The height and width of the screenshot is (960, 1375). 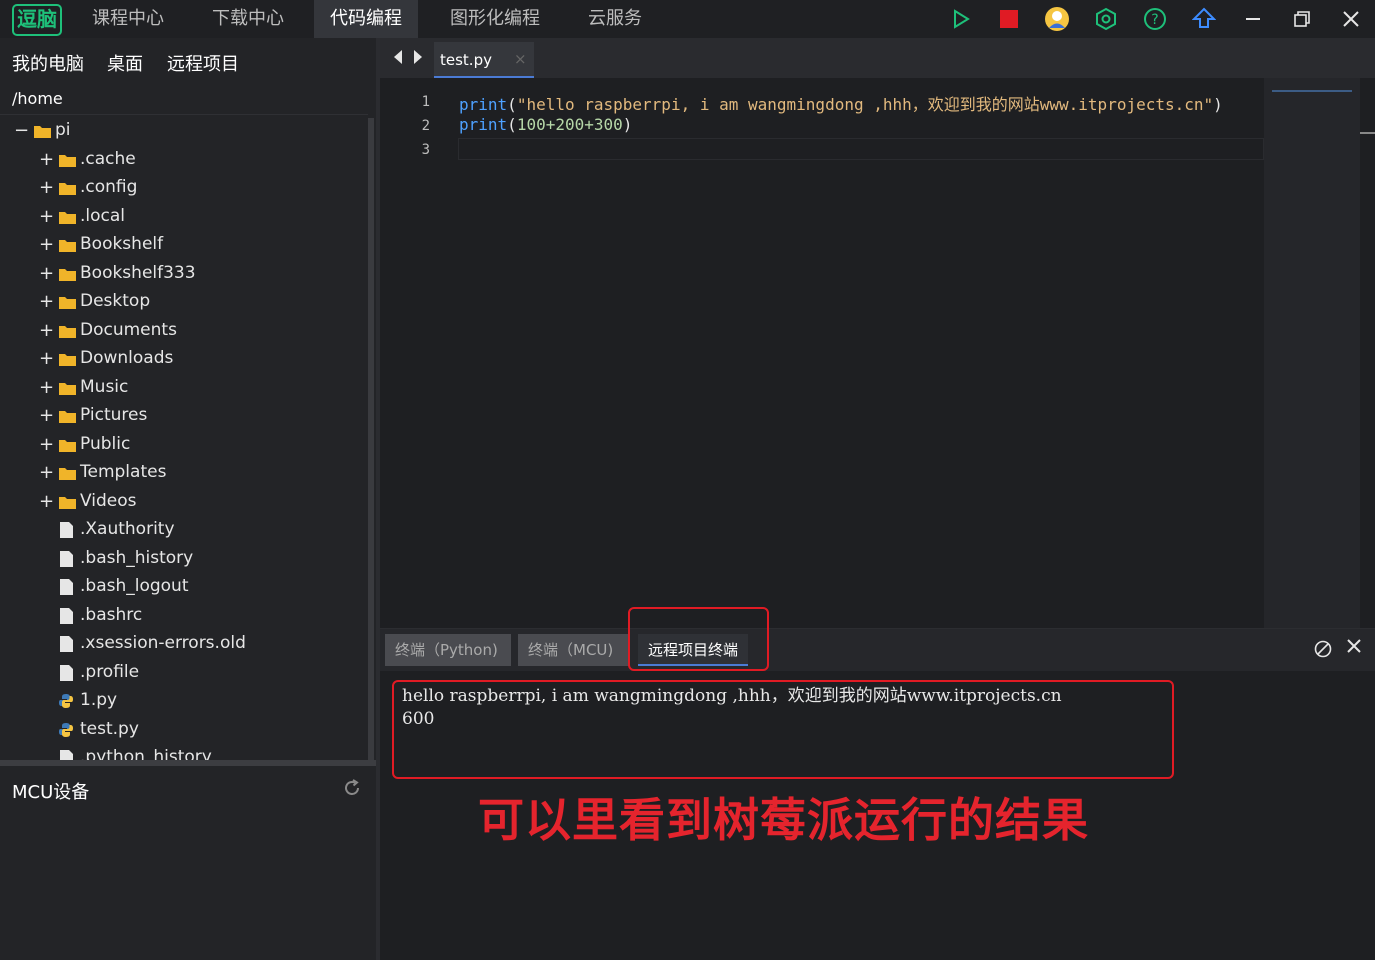 What do you see at coordinates (184, 132) in the screenshot?
I see `tree-root-folder: − pi` at bounding box center [184, 132].